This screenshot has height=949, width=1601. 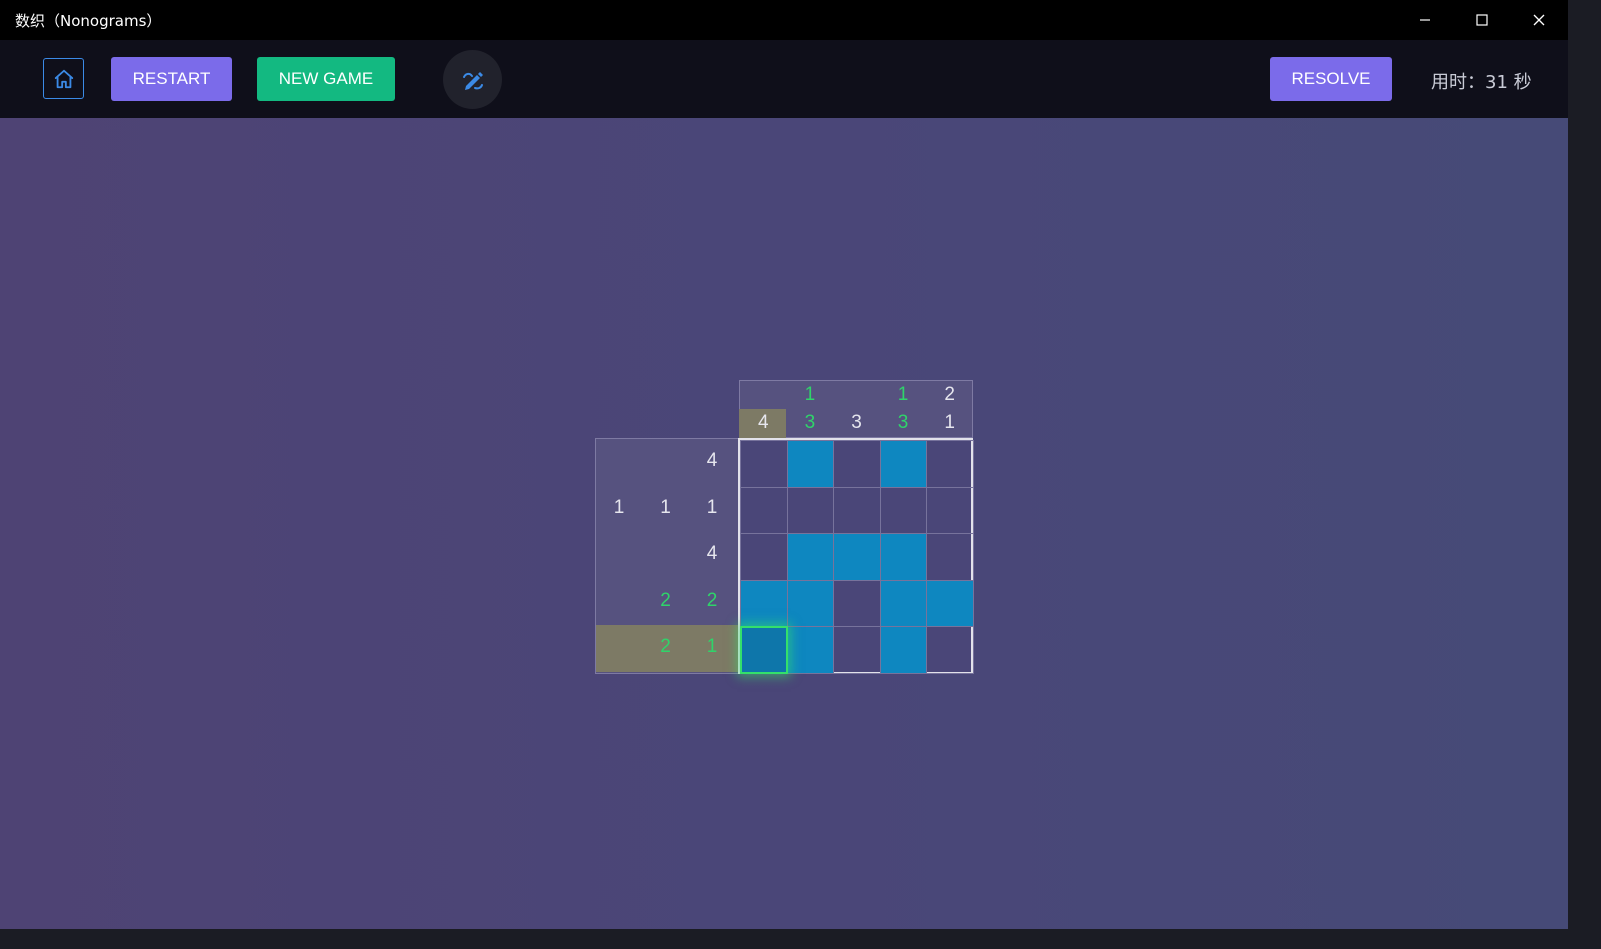 I want to click on minimize-button, so click(x=1425, y=20).